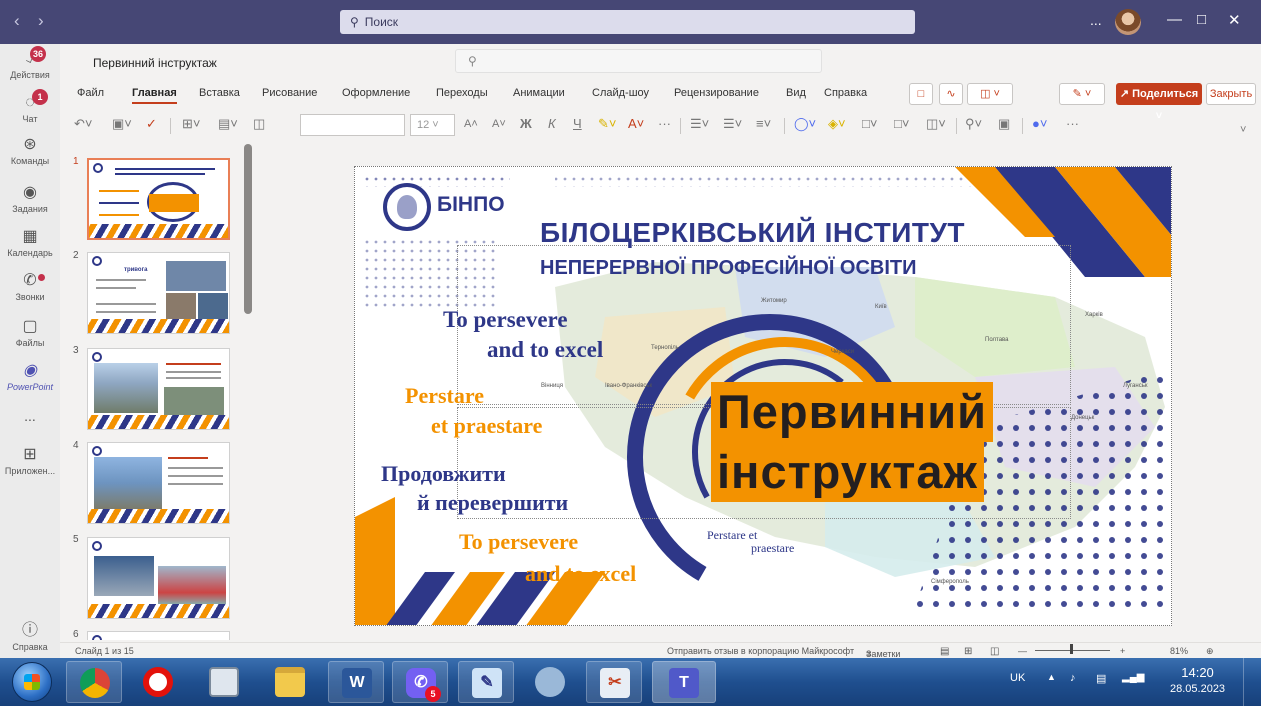  I want to click on font-color-icon: A˅, so click(636, 124).